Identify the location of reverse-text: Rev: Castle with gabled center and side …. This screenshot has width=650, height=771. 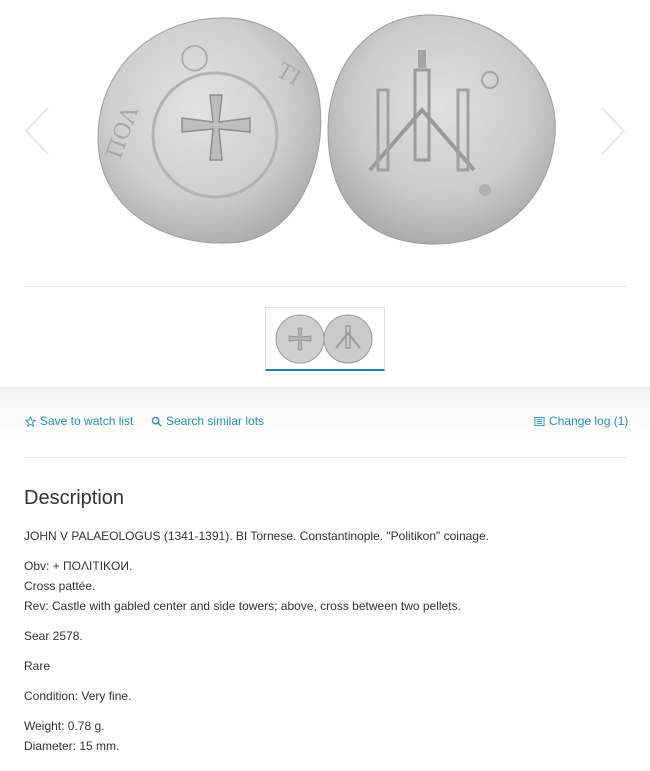
(242, 606).